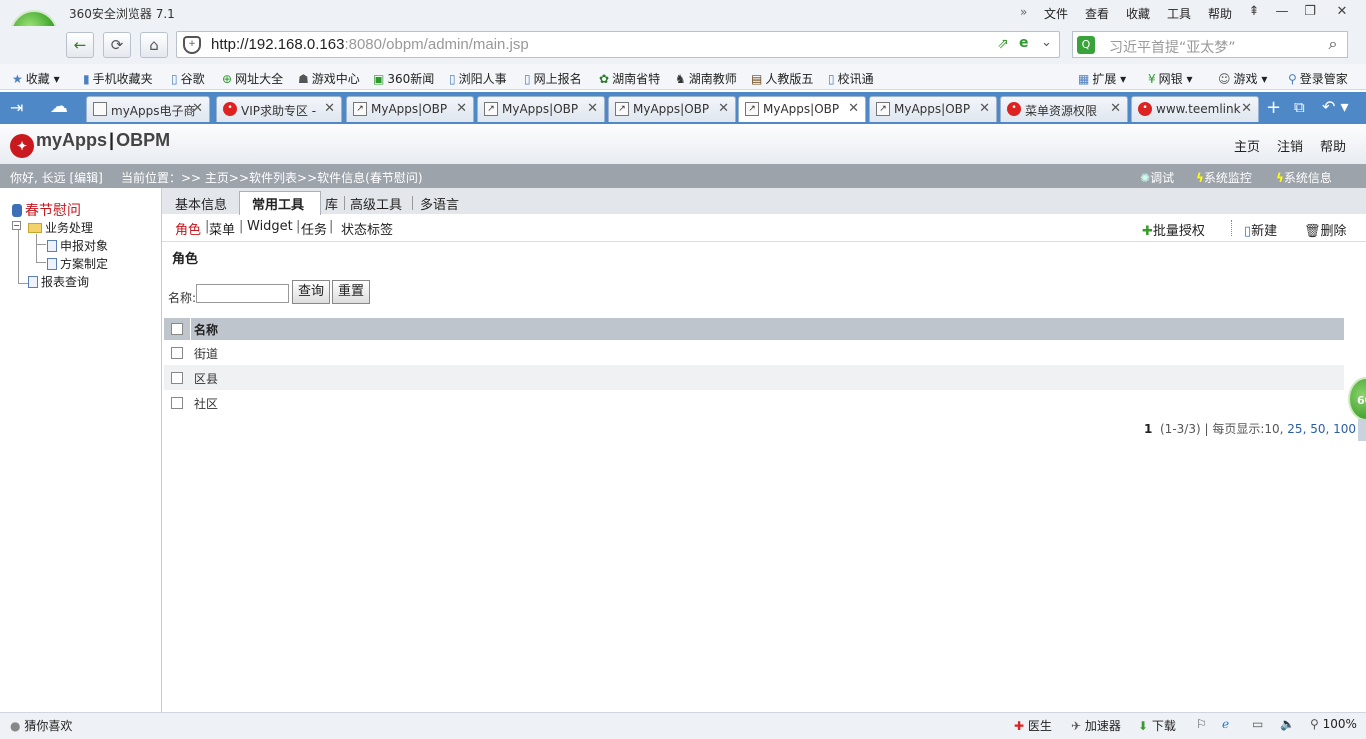 The height and width of the screenshot is (739, 1366). I want to click on row-name: 区县, so click(206, 378).